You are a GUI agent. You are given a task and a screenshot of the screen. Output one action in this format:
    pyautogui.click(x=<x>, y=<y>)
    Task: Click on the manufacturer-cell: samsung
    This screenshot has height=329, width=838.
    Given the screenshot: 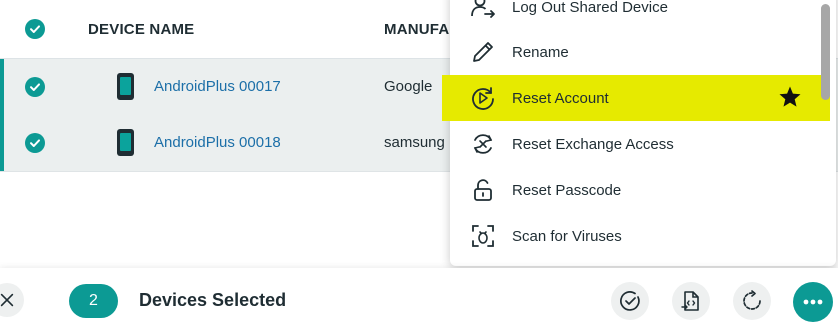 What is the action you would take?
    pyautogui.click(x=414, y=142)
    